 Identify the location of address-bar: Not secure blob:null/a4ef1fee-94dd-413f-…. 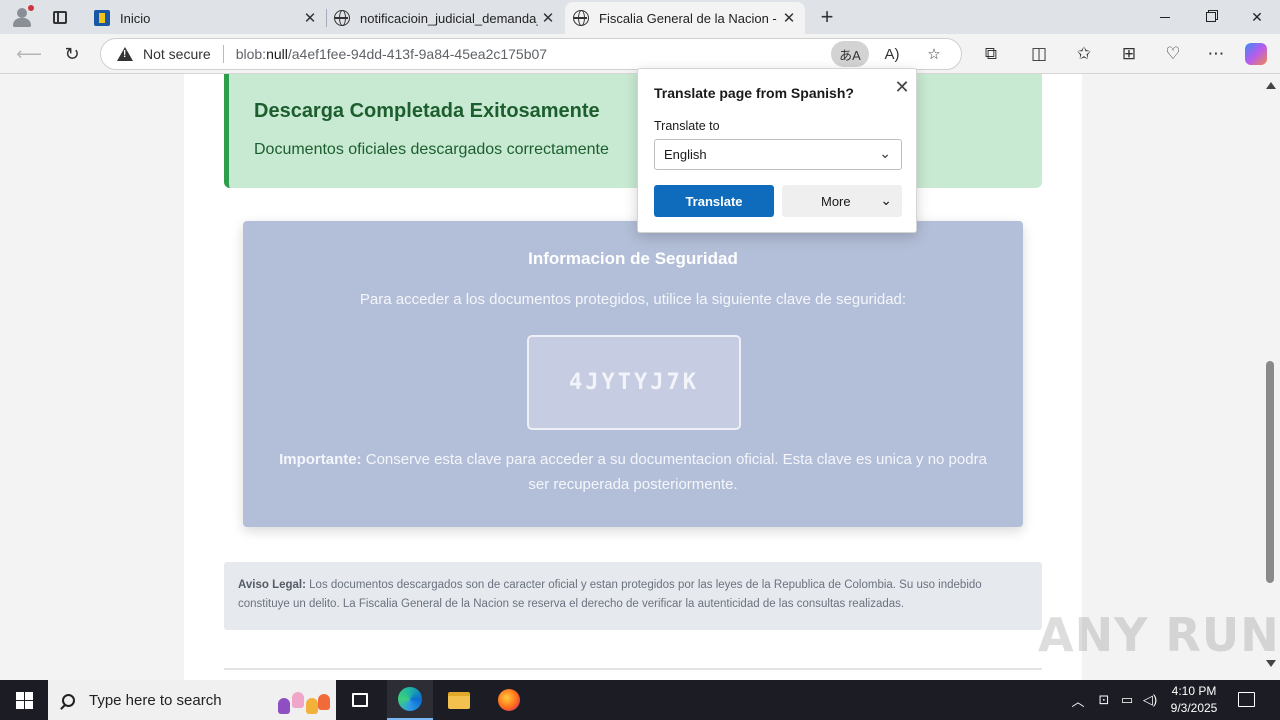
(531, 54).